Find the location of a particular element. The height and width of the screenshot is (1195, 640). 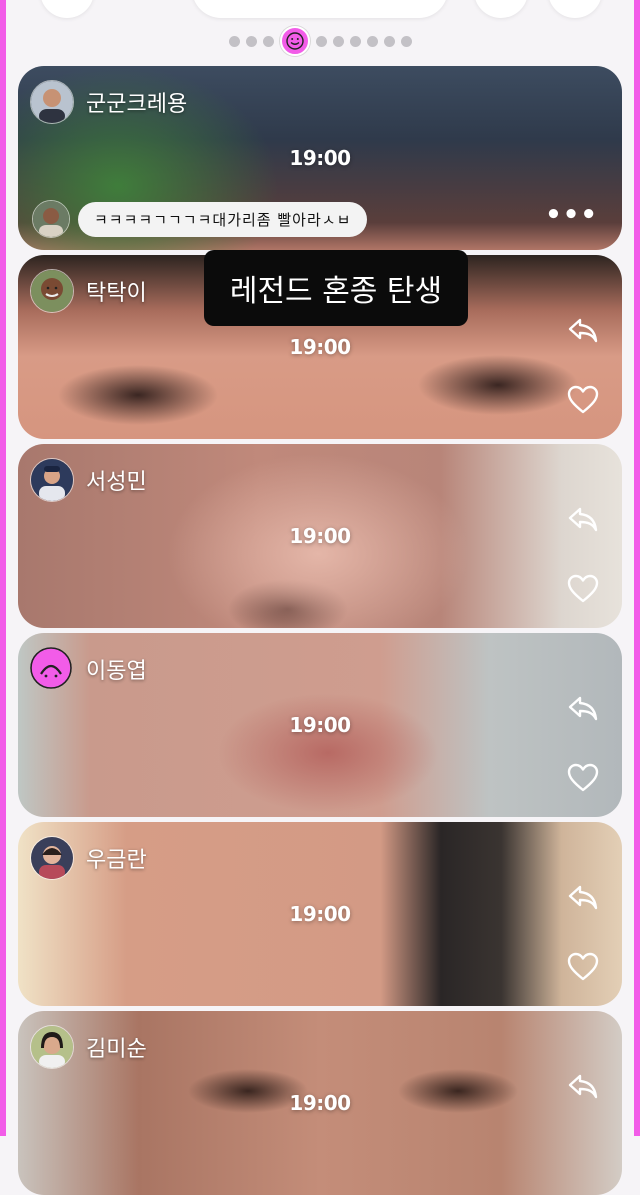

video-caption: 레전드 혼종 탄생 is located at coordinates (336, 288).